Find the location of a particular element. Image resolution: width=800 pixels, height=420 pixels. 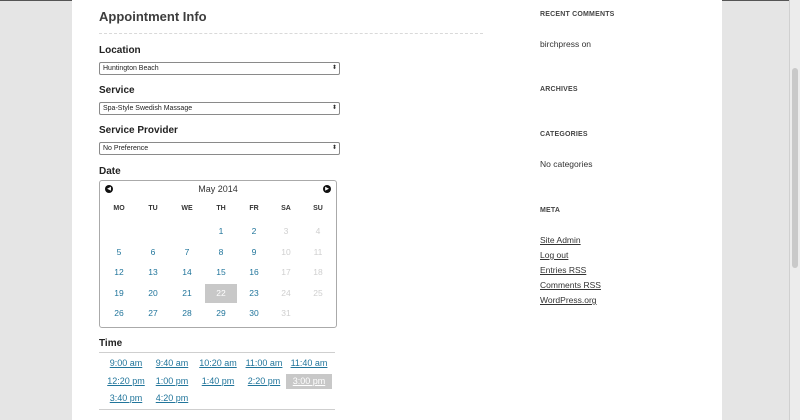

calendar-day: 16 is located at coordinates (254, 272).